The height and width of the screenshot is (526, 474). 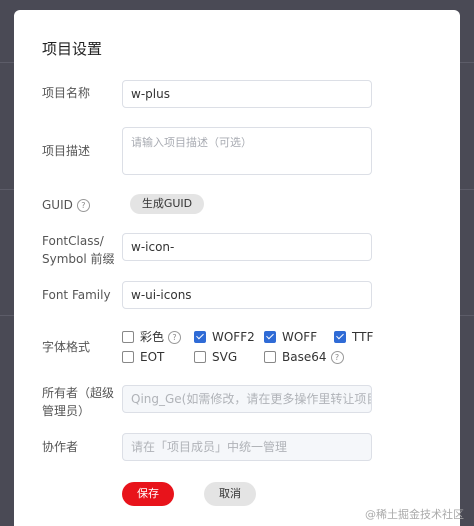 What do you see at coordinates (78, 250) in the screenshot?
I see `fontclass-label: FontClass/ Symbol 前缀` at bounding box center [78, 250].